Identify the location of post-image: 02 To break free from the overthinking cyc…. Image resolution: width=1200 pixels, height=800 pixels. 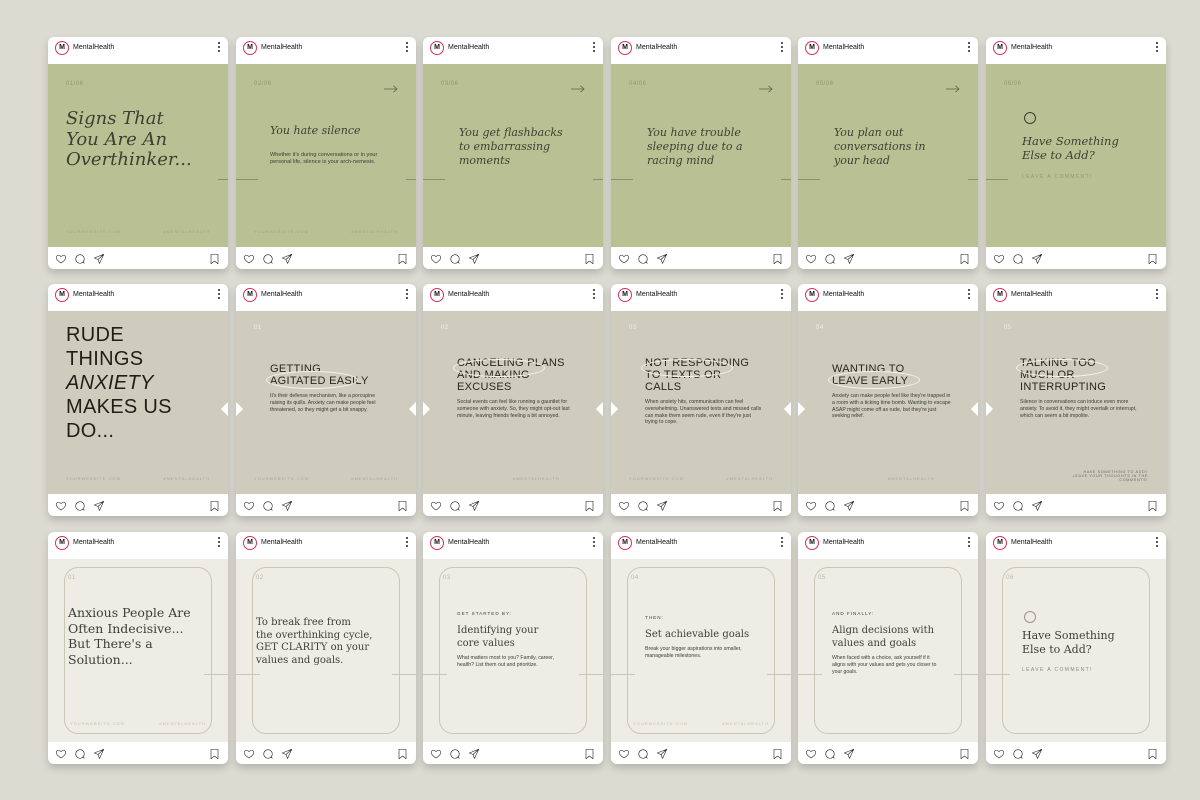
(326, 650).